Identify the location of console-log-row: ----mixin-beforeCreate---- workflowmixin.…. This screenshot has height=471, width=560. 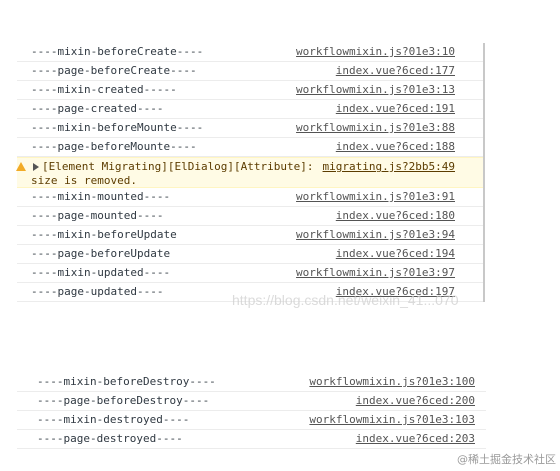
(250, 52).